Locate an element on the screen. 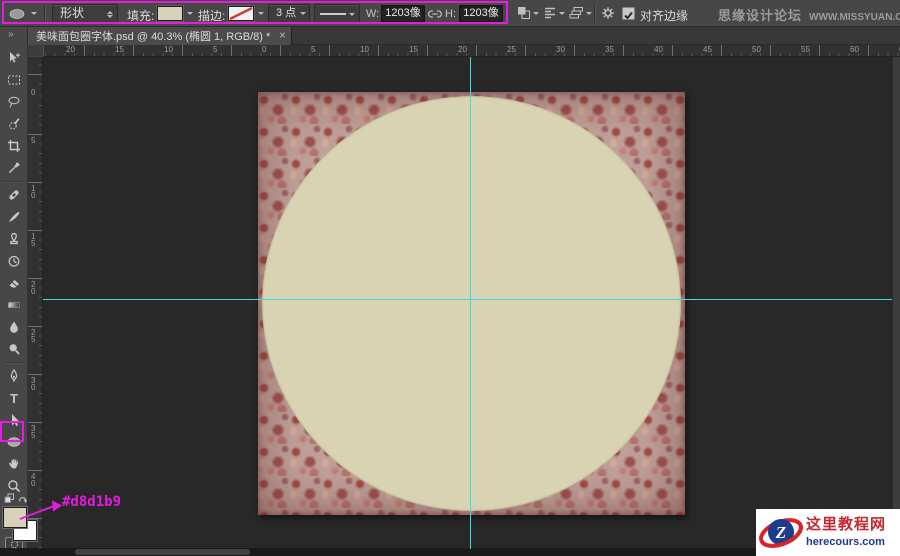 The height and width of the screenshot is (556, 900). tools-panel-collapse: » is located at coordinates (14, 36).